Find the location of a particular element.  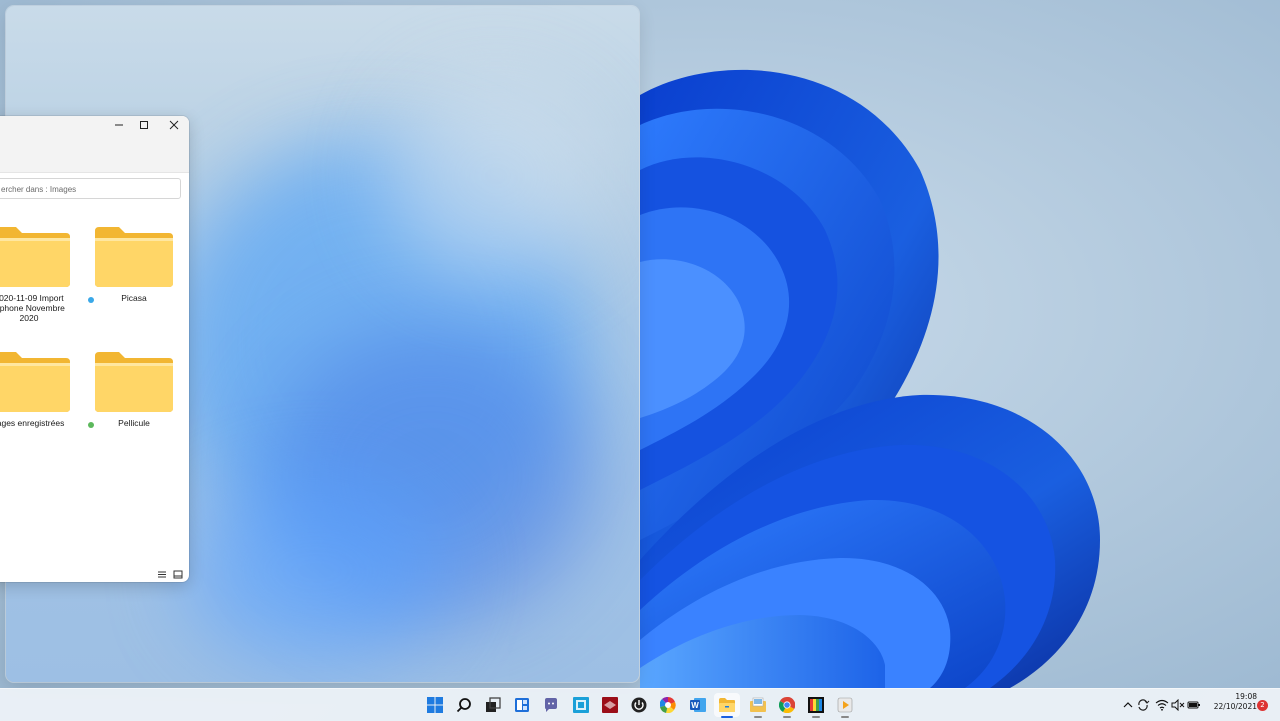

chrome-icon is located at coordinates (787, 705).